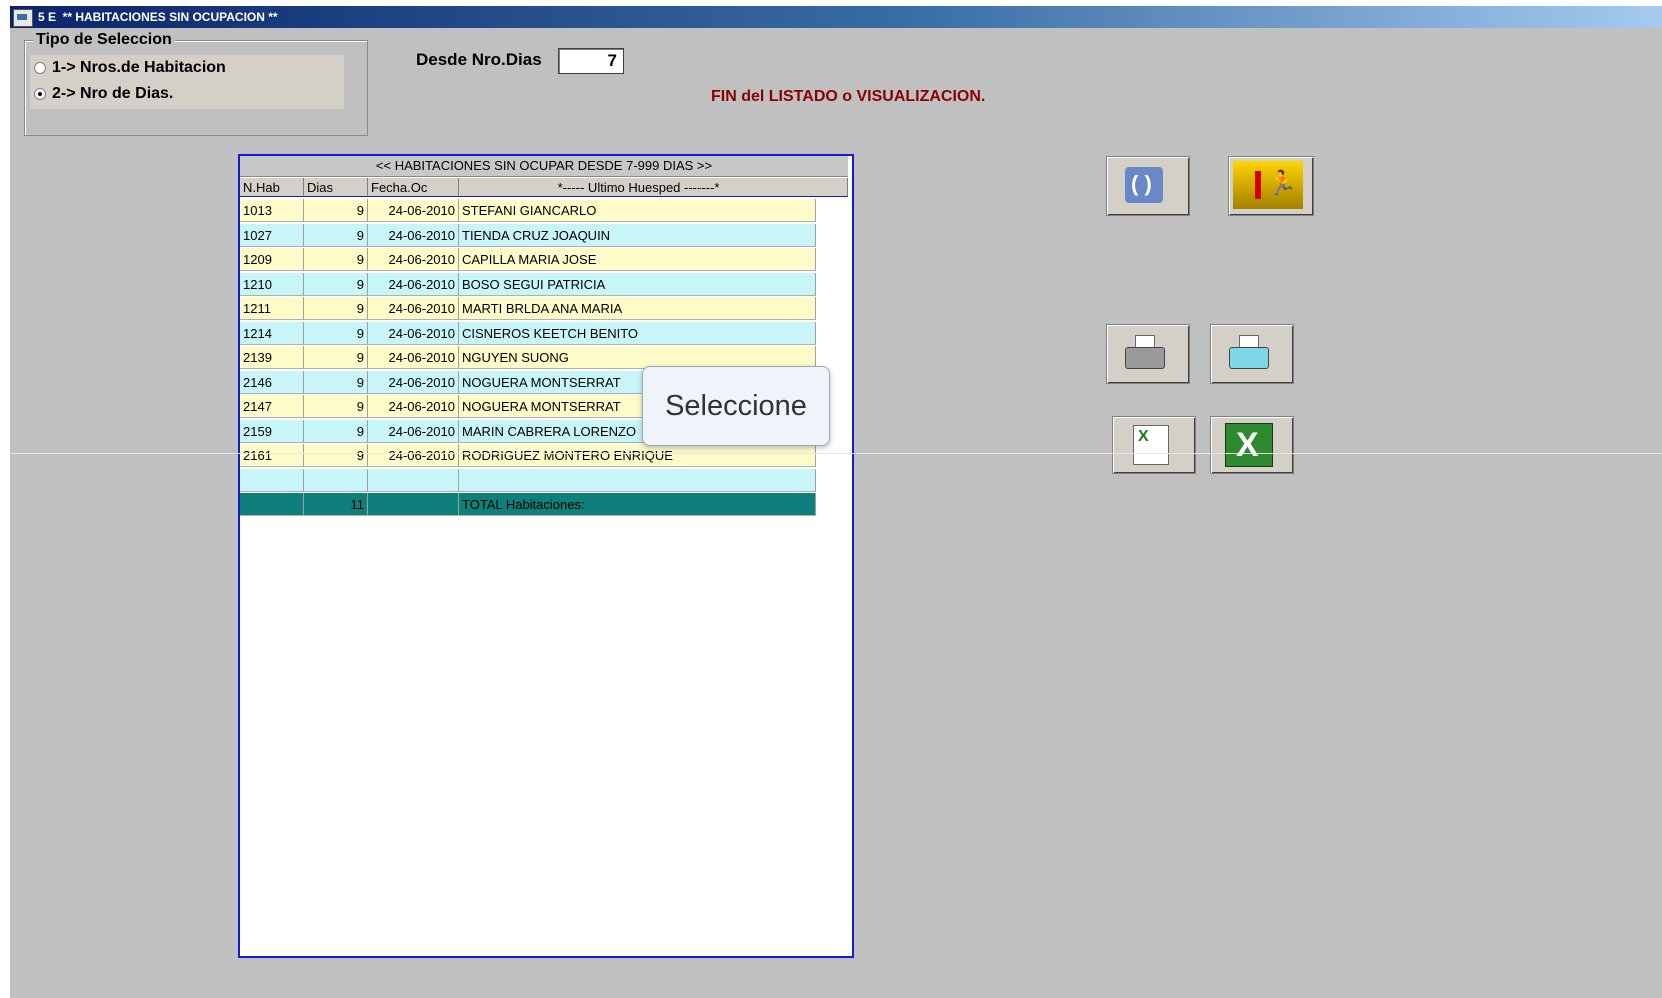  I want to click on cell-dias, so click(336, 480).